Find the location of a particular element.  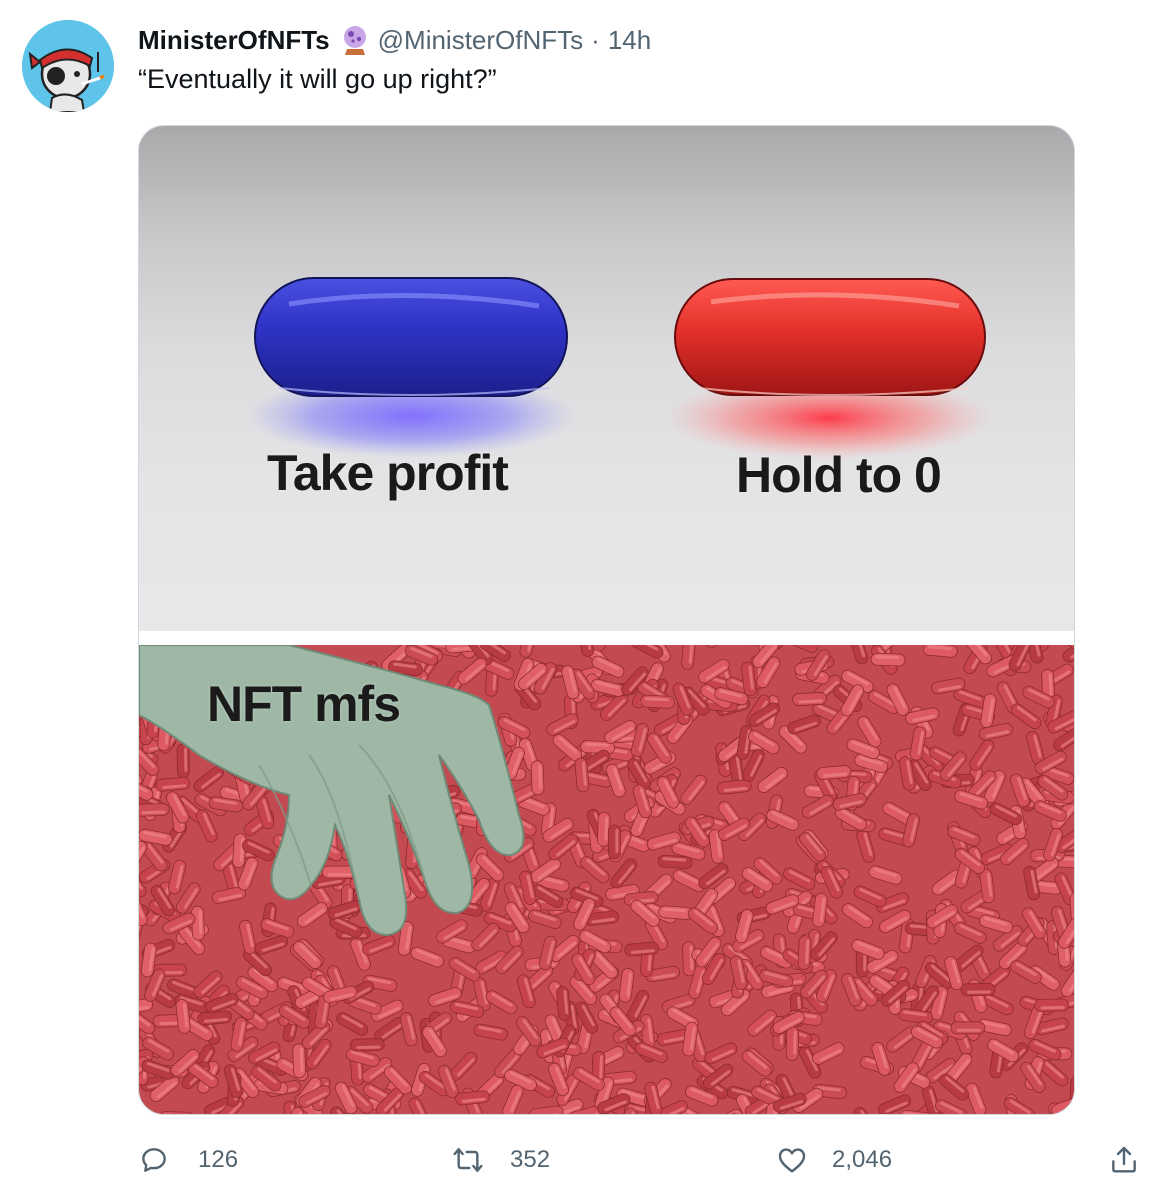

heart-icon is located at coordinates (792, 1160).